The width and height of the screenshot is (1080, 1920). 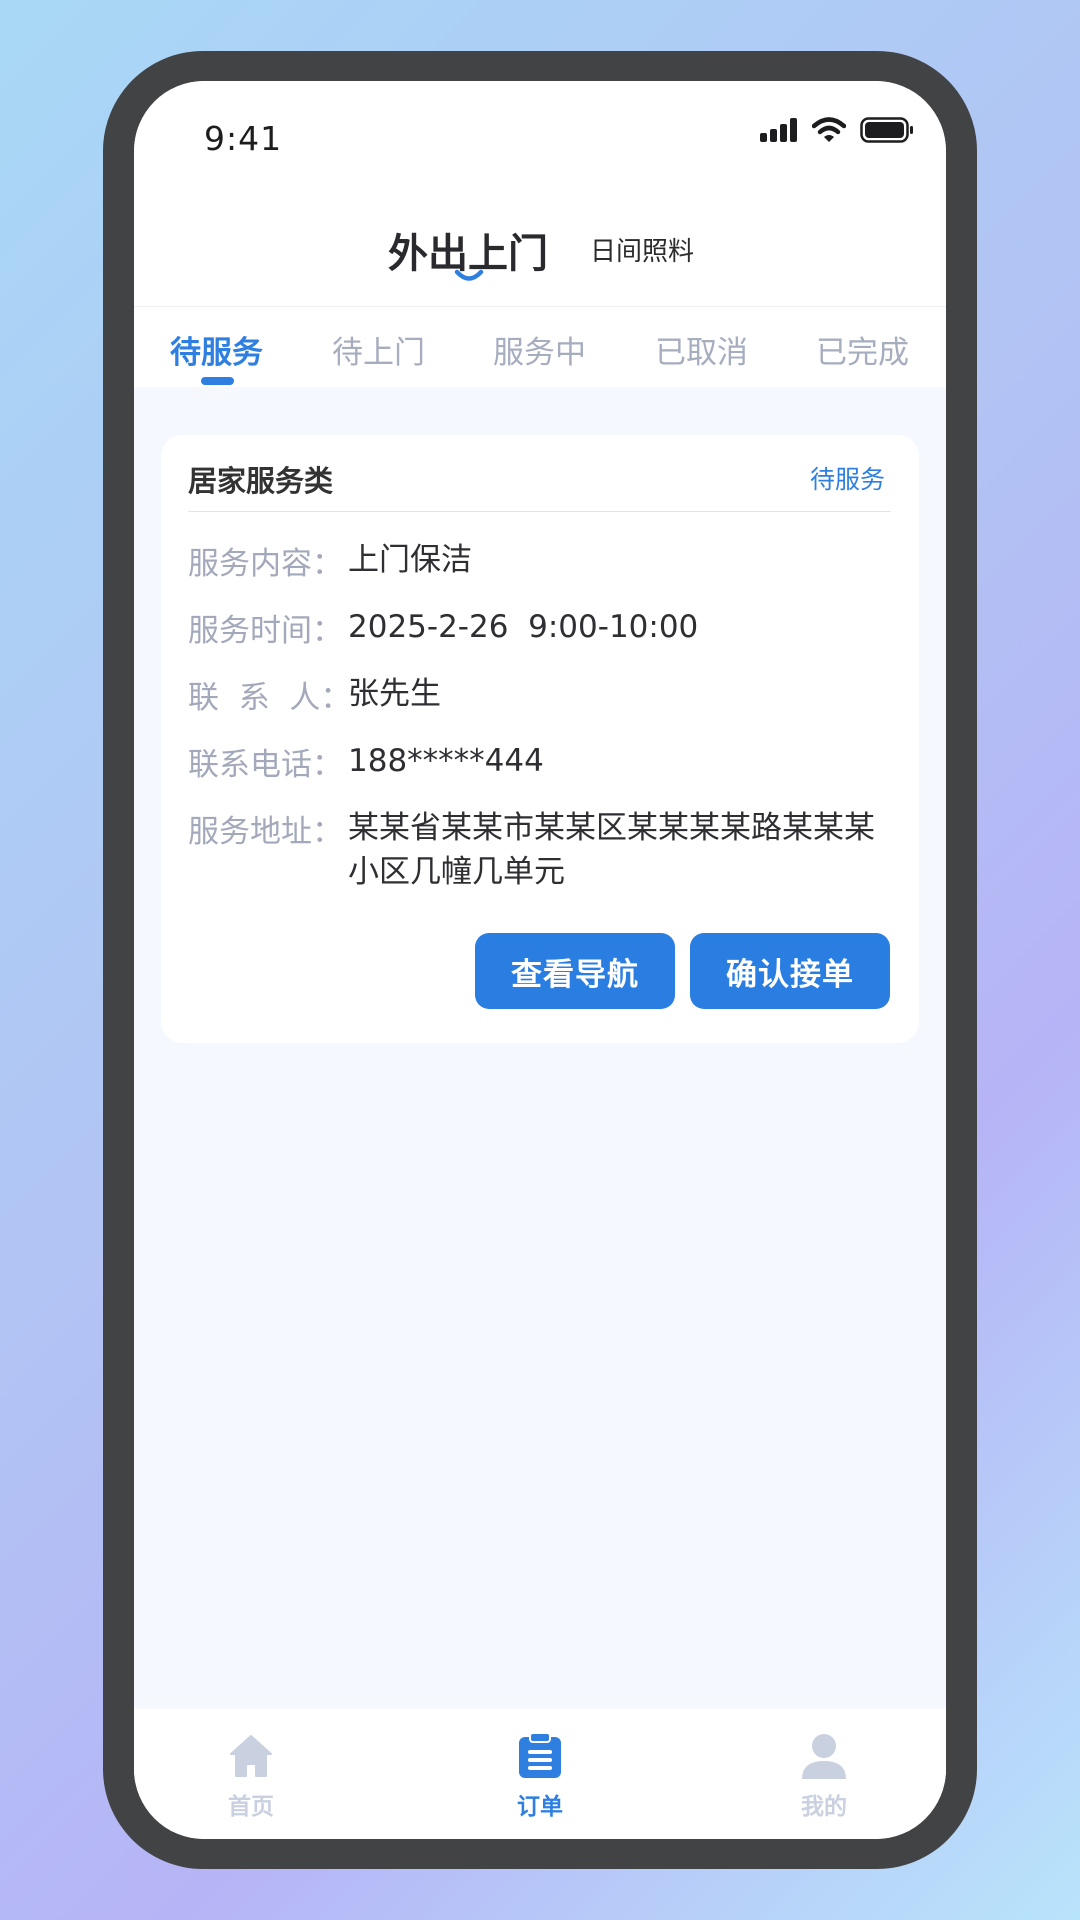 I want to click on order-category: 居家服务类, so click(x=261, y=481).